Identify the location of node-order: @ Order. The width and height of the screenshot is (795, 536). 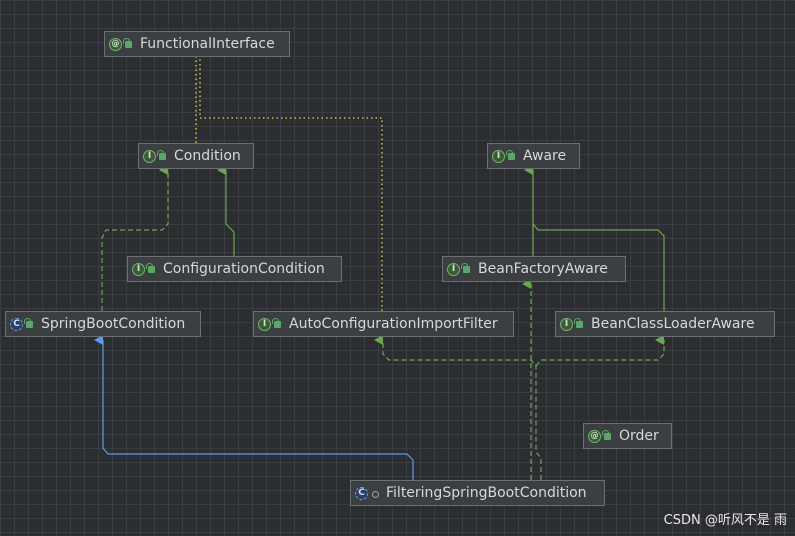
(627, 436).